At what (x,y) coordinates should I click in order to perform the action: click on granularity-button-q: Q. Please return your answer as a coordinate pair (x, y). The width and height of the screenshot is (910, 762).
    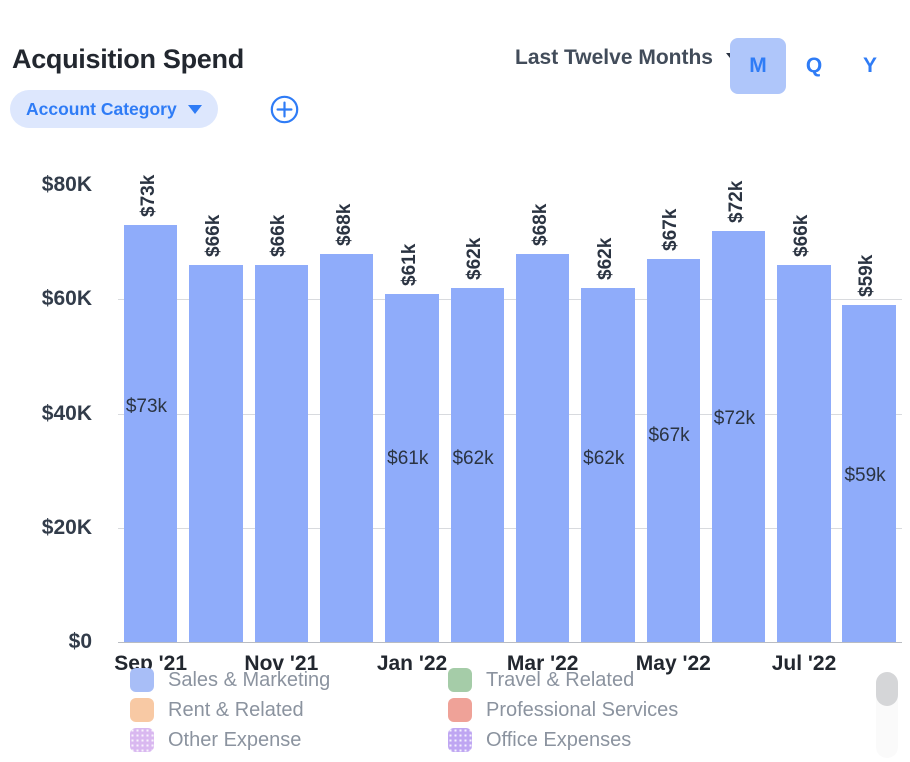
    Looking at the image, I should click on (814, 66).